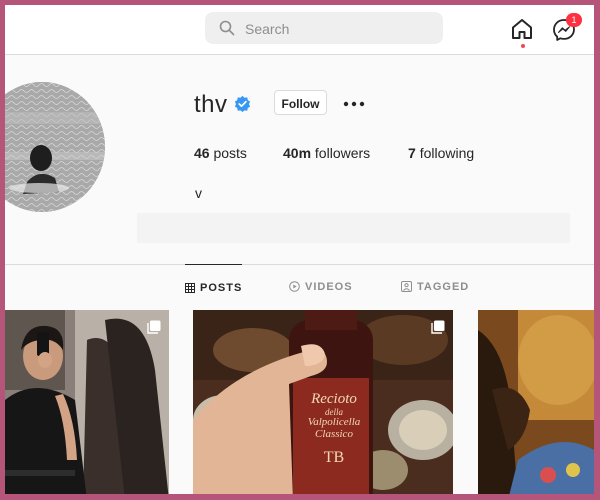 This screenshot has width=600, height=500. I want to click on post-image-warm, so click(536, 402).